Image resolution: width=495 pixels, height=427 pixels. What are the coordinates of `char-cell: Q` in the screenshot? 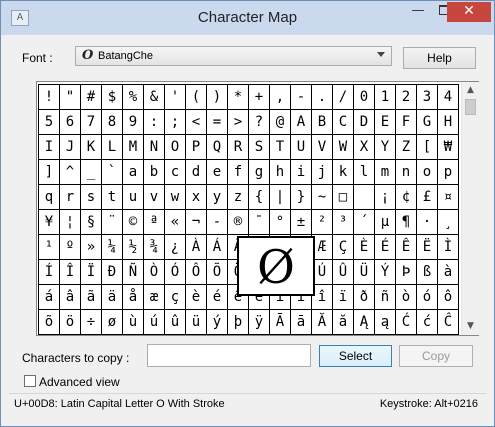 It's located at (217, 147).